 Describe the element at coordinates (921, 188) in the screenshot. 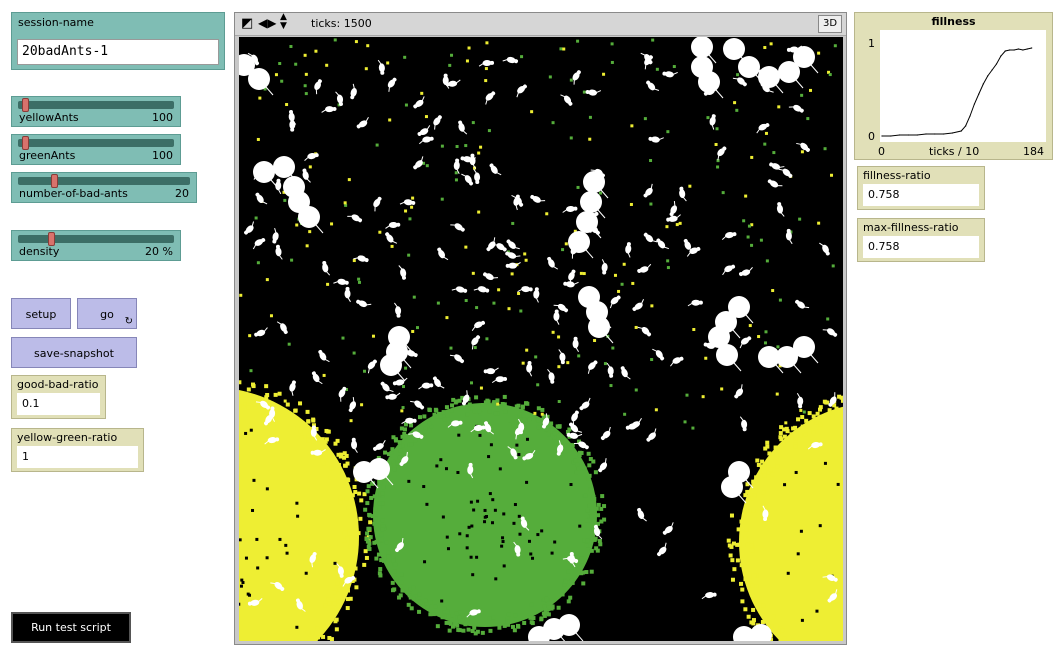

I see `fillness-ratio-monitor: fillness-ratio 0.758` at that location.